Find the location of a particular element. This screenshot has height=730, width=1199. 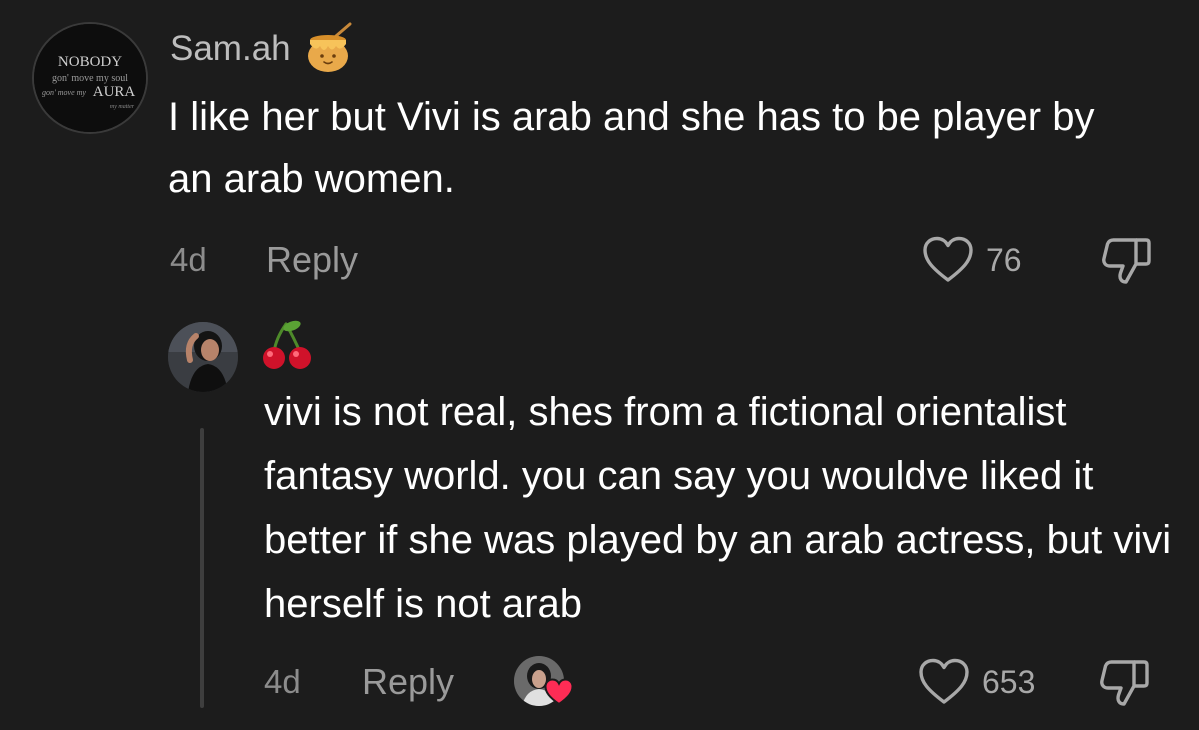

honey-pot-icon is located at coordinates (330, 48).